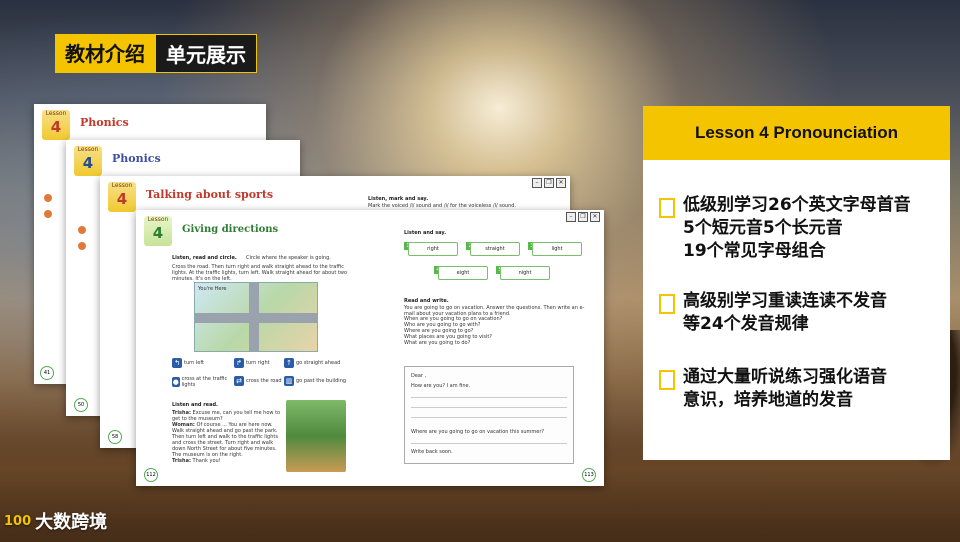 This screenshot has width=960, height=542. I want to click on direction-item: ▥ go past the building, so click(315, 381).